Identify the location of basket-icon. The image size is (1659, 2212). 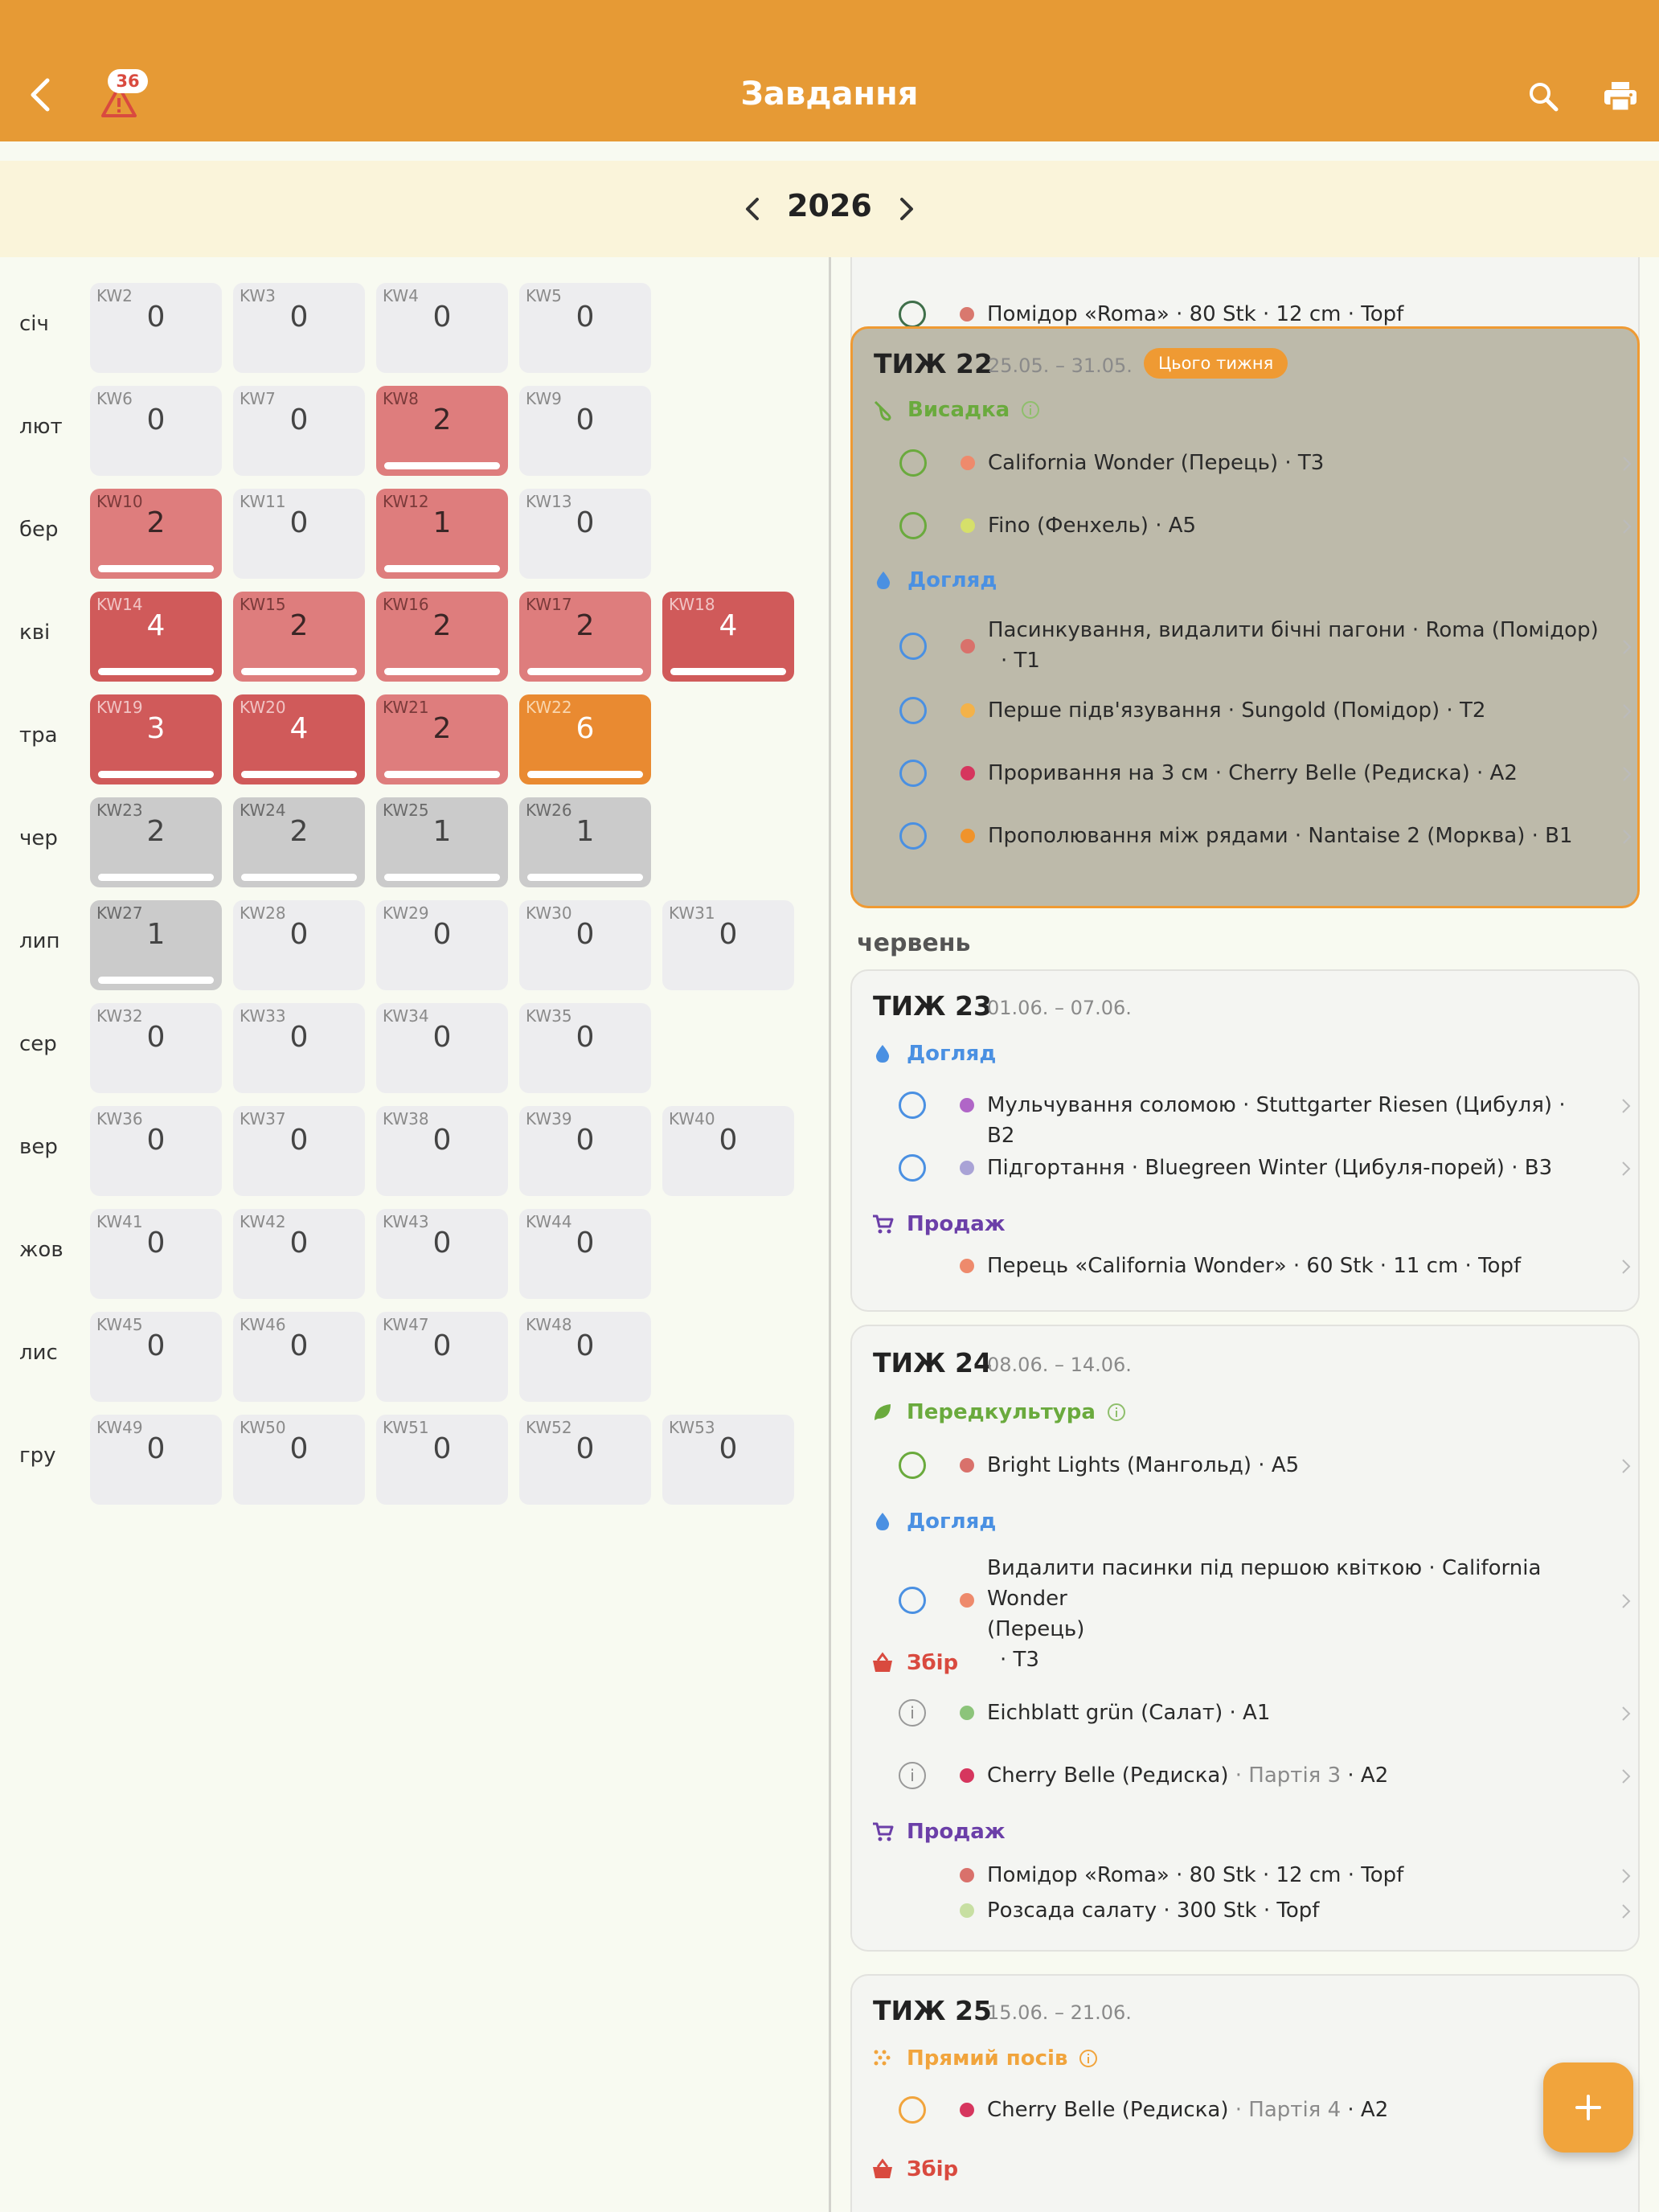
(883, 1662).